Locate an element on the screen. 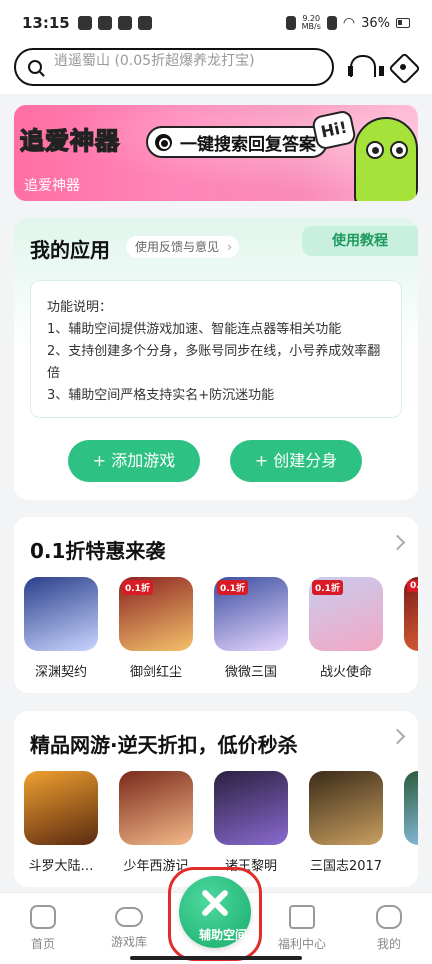  status-time: 13:15 is located at coordinates (46, 23).